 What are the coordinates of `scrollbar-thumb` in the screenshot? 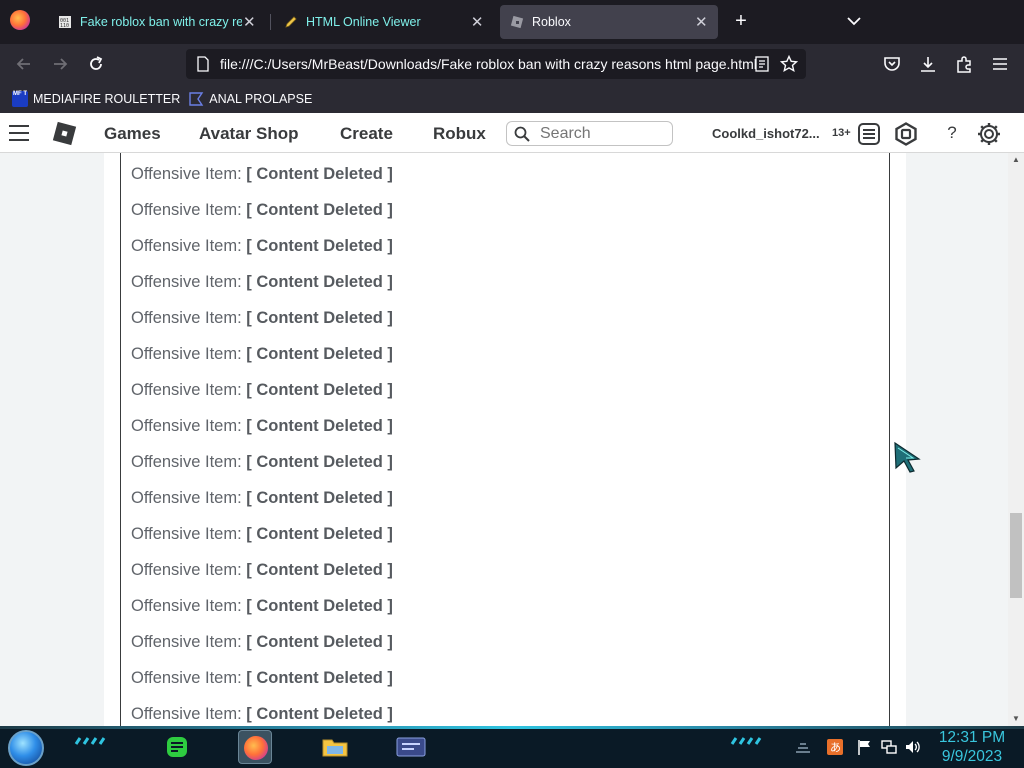 It's located at (1016, 555).